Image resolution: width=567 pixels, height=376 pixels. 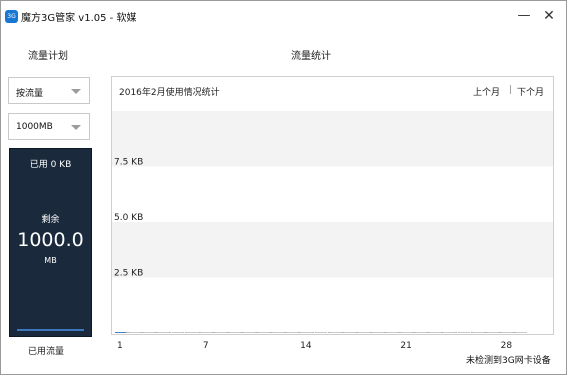 I want to click on x-tick-label: 21, so click(x=406, y=346).